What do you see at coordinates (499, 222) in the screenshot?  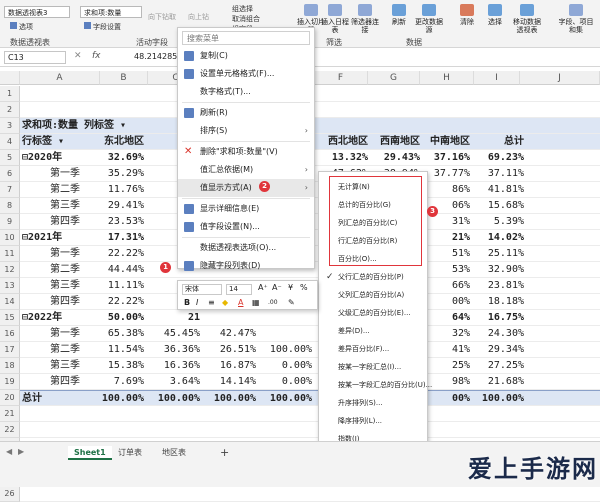 I see `value-cell: 5.39%` at bounding box center [499, 222].